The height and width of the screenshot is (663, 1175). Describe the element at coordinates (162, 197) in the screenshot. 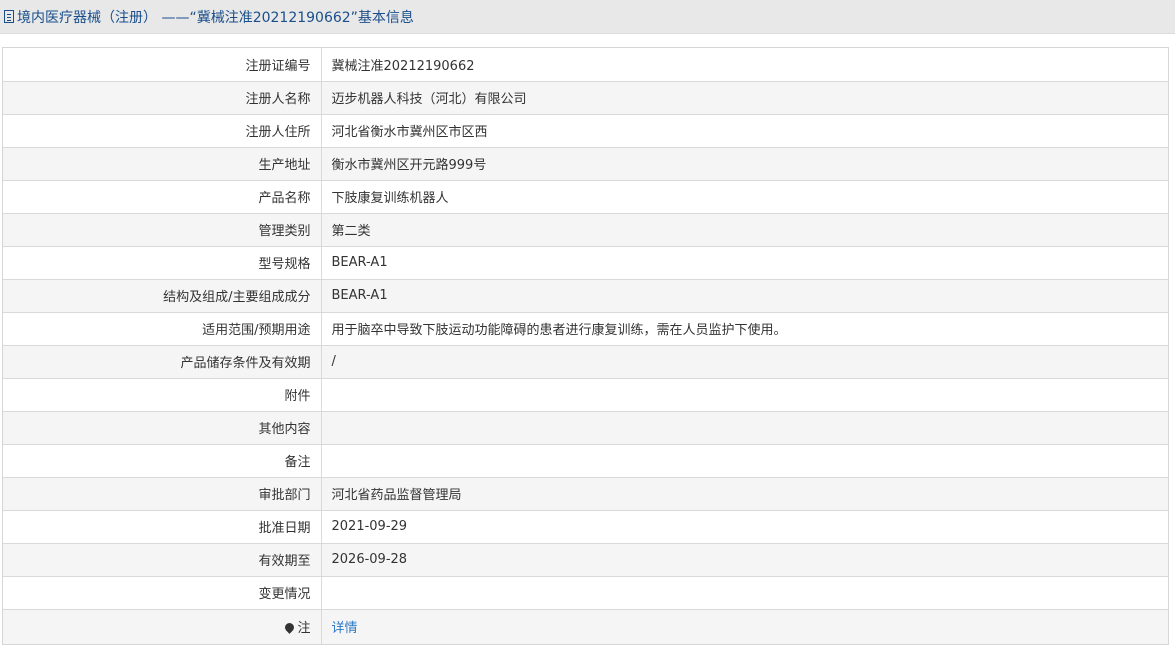

I see `row-label: 产品名称` at that location.